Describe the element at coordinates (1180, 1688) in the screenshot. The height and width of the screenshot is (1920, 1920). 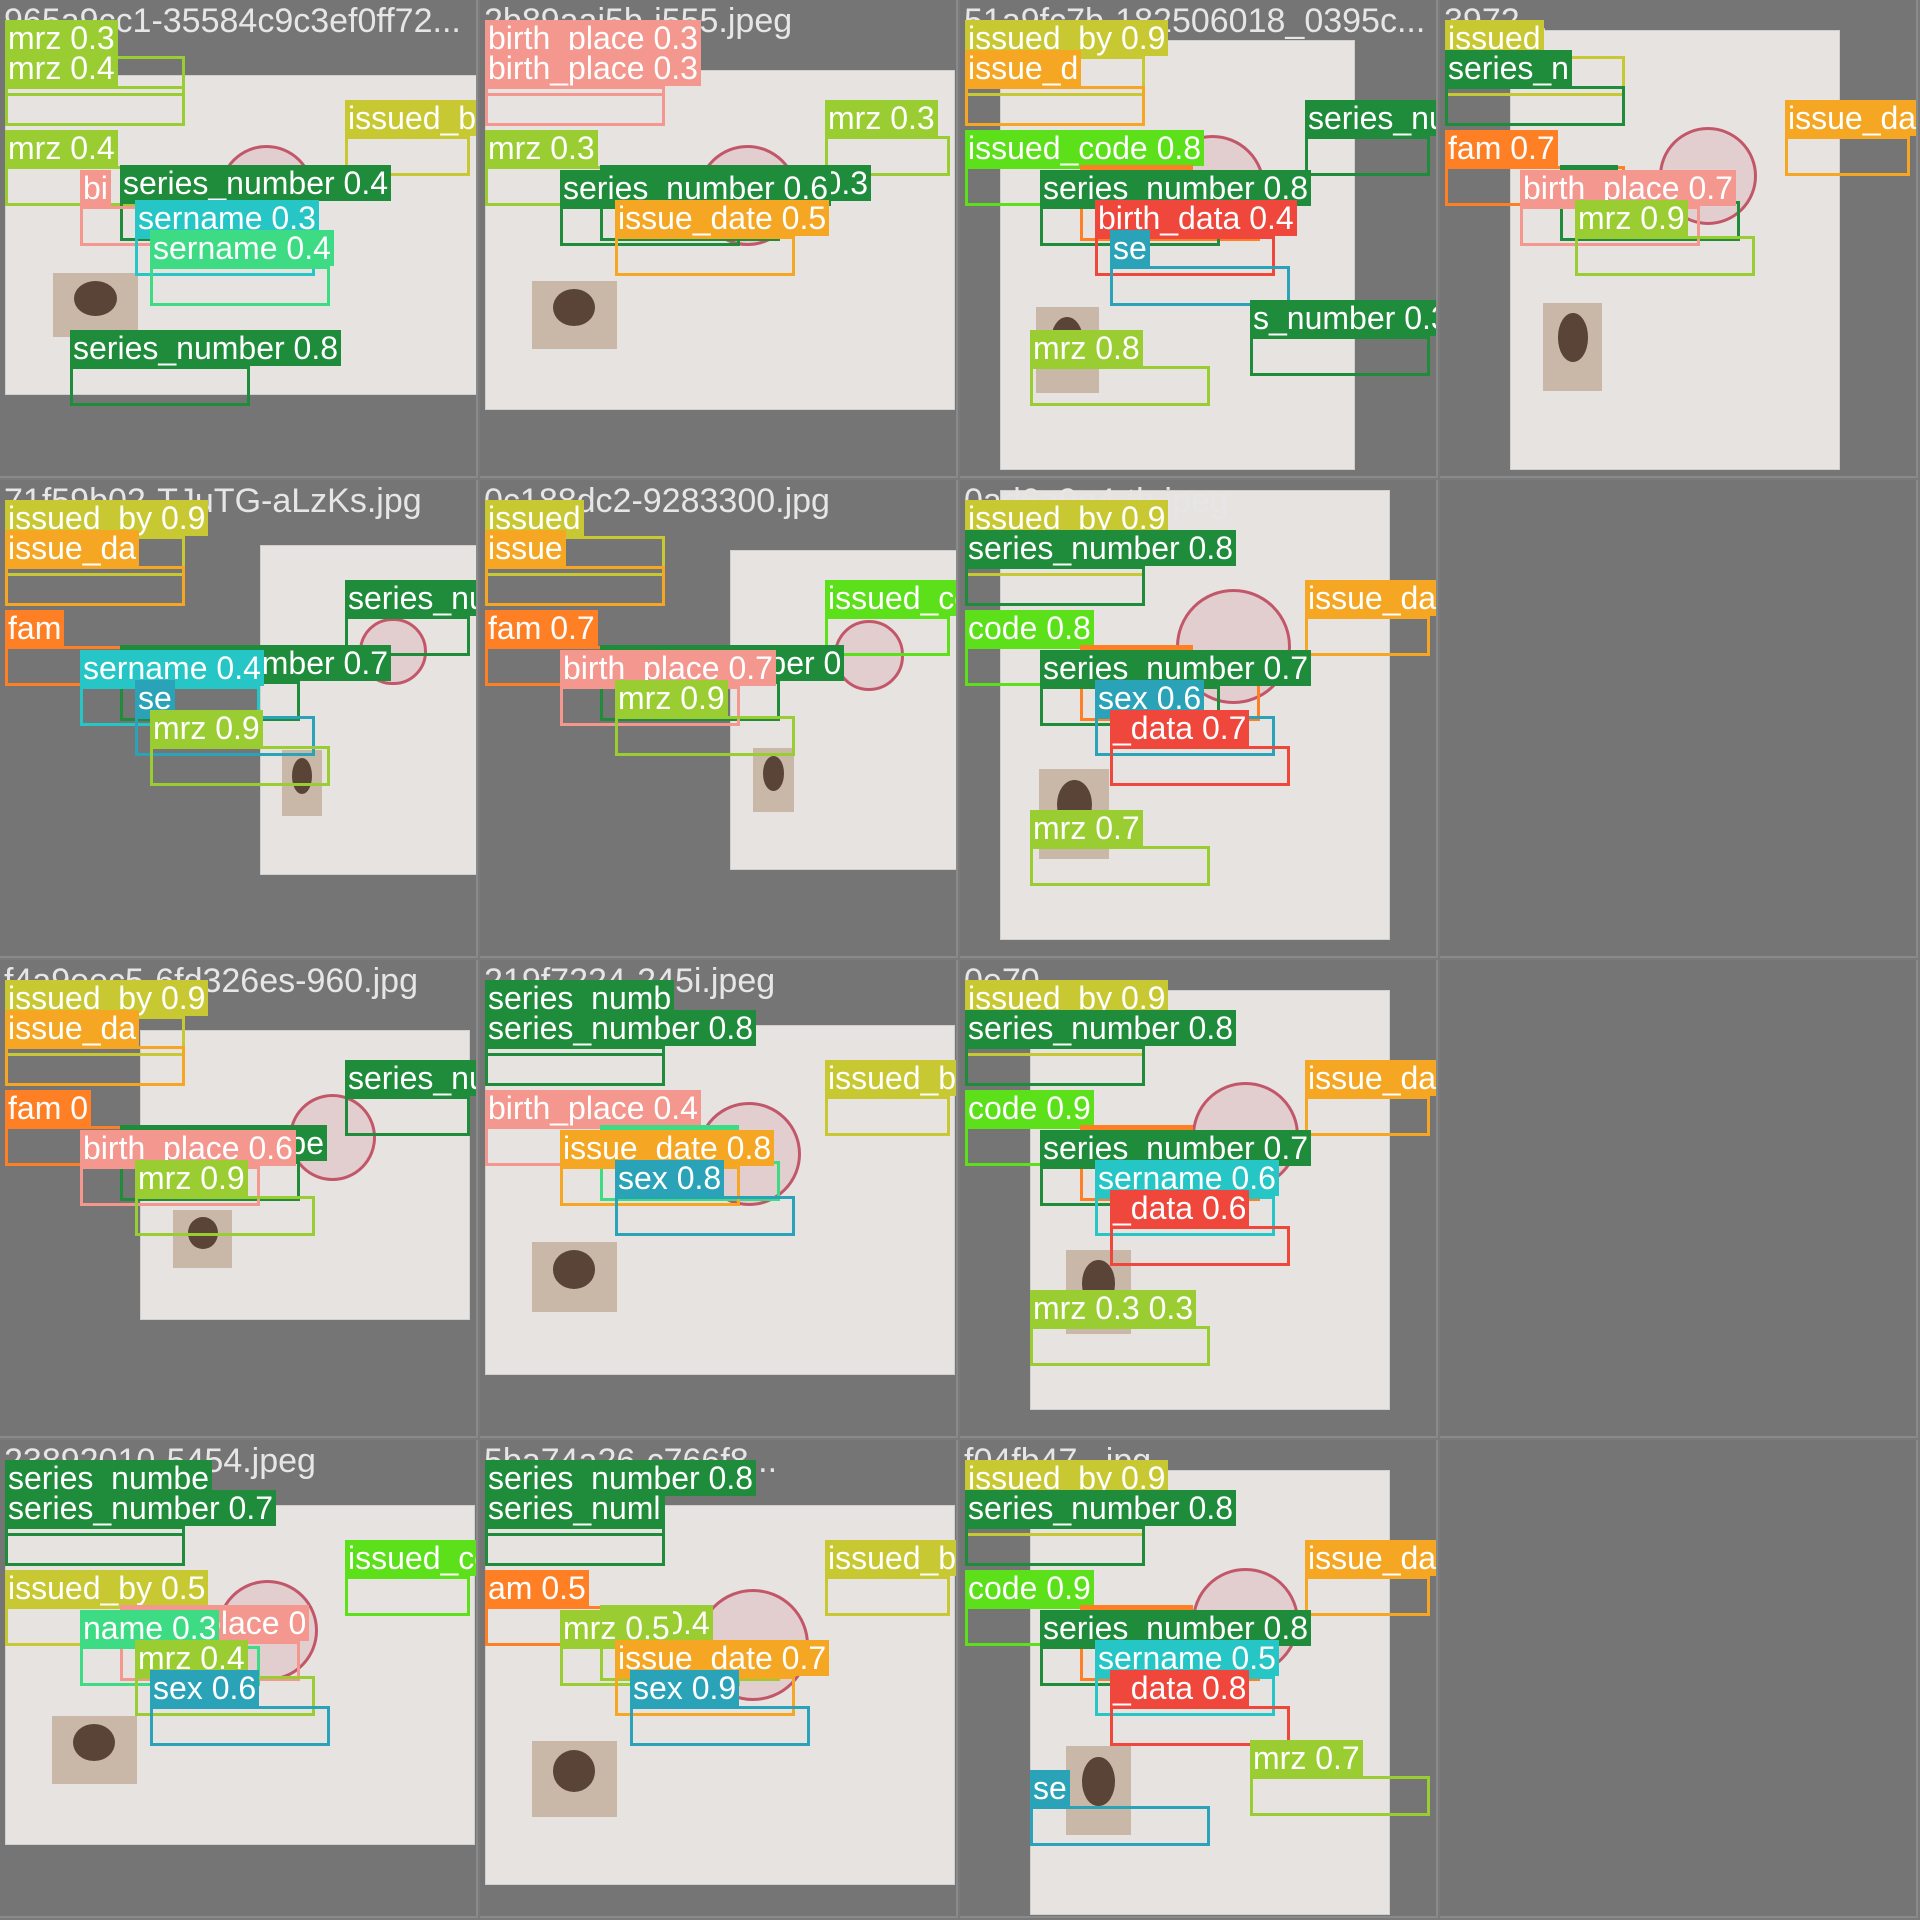
I see `detection-label: _data 0.8` at that location.